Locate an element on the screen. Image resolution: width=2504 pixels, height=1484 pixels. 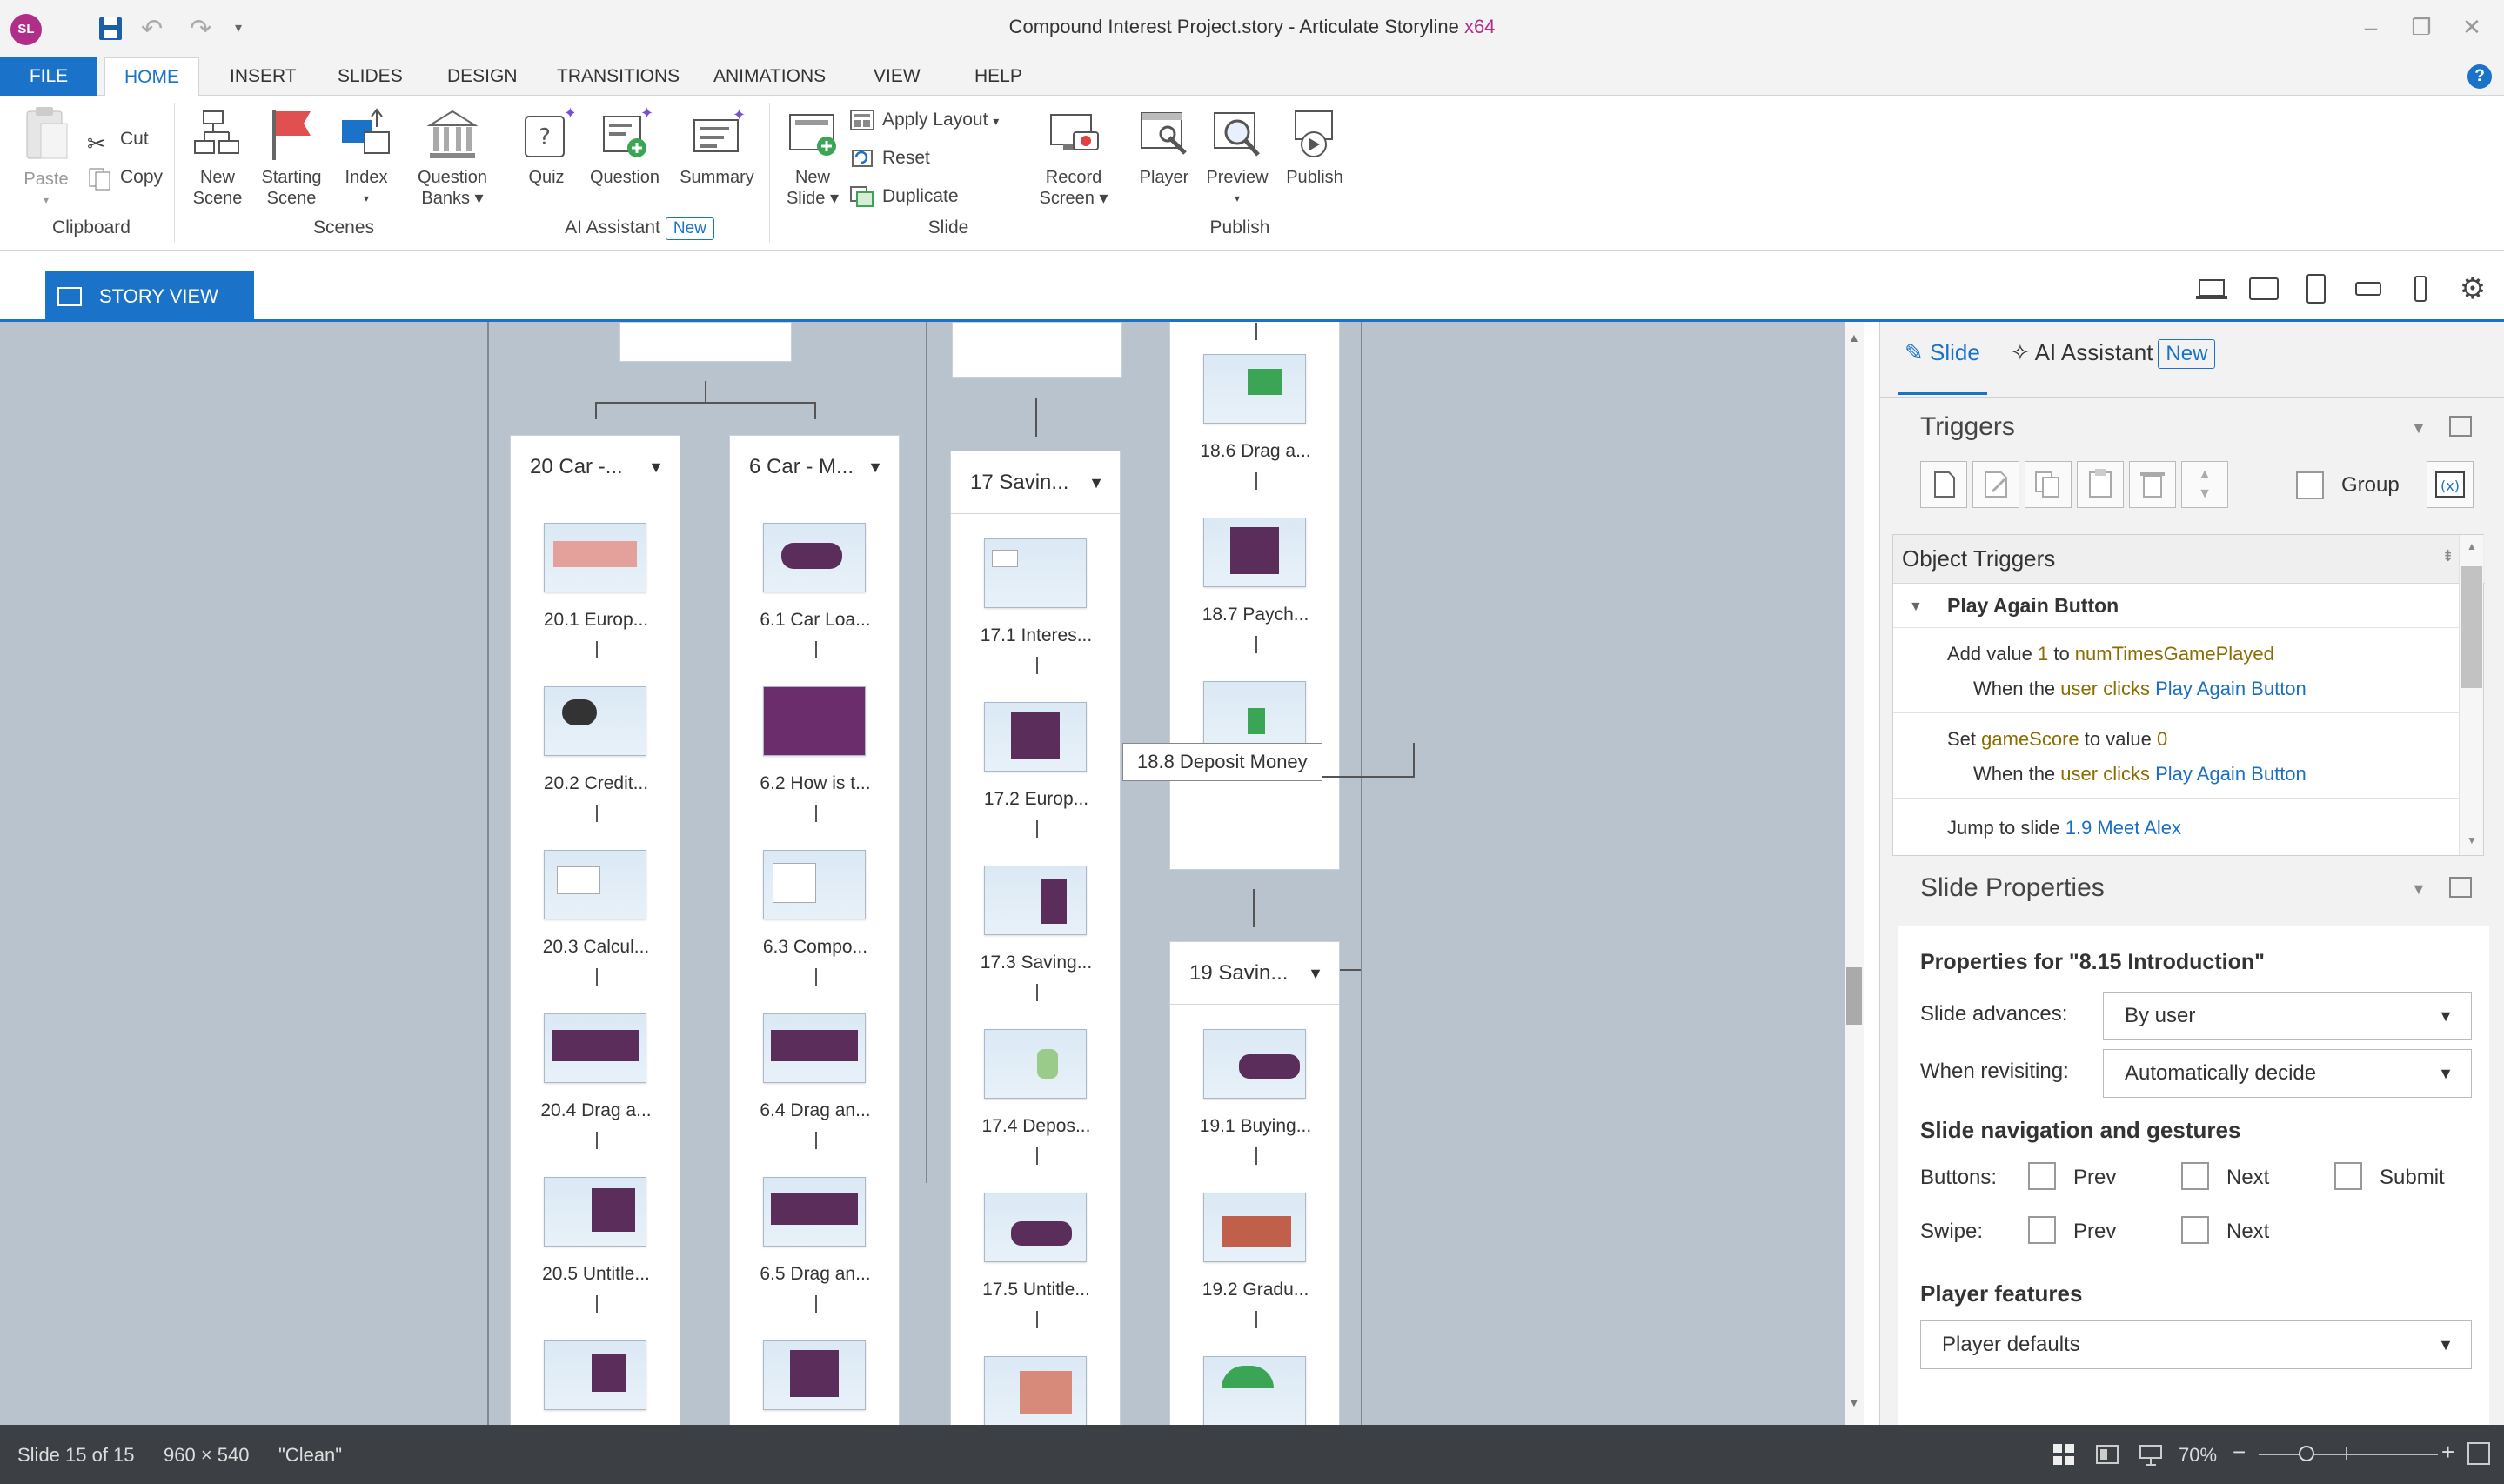
scene-title: 6 Car - M... ▼ is located at coordinates (814, 467).